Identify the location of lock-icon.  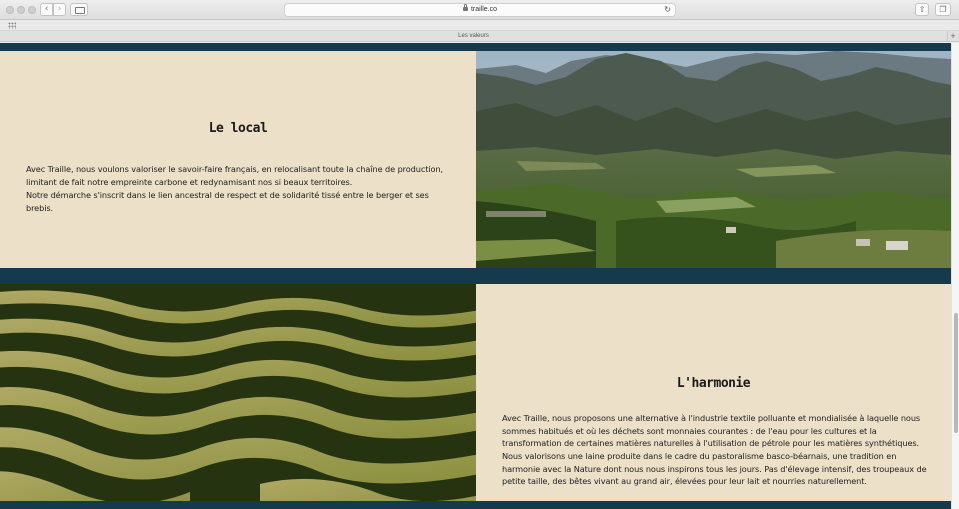
(465, 7).